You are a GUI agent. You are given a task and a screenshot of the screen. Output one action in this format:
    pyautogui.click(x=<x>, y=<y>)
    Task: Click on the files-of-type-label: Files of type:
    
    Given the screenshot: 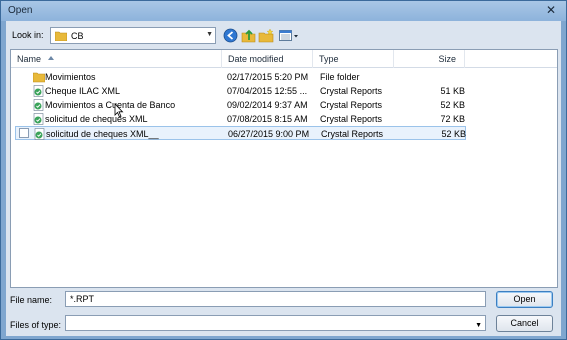 What is the action you would take?
    pyautogui.click(x=36, y=325)
    